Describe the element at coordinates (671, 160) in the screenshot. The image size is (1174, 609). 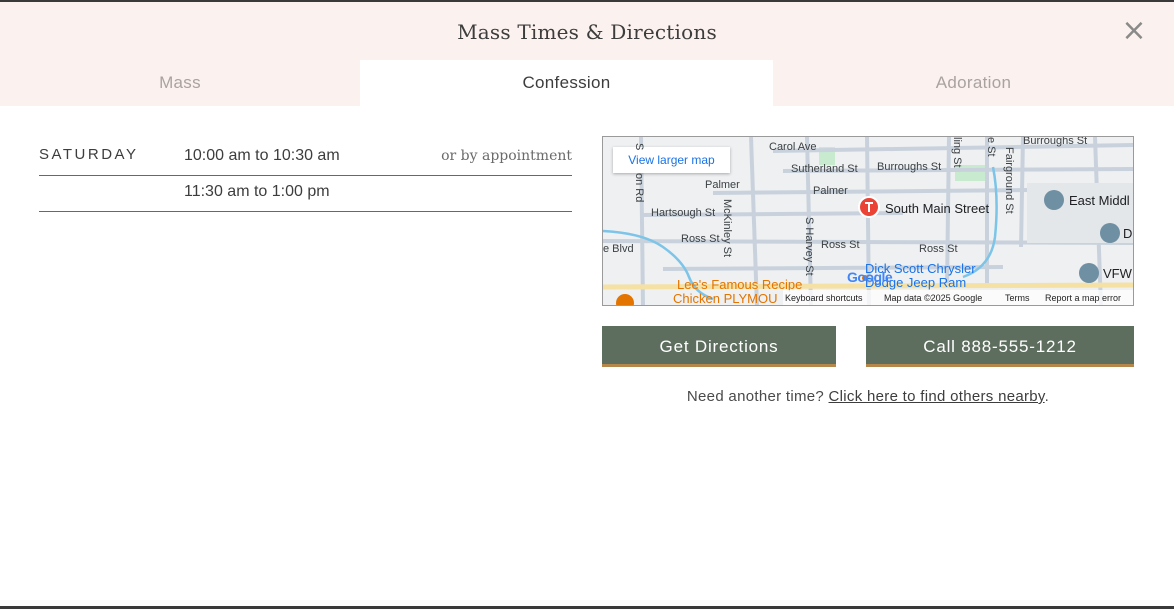
I see `view-larger-map-link: View larger map` at that location.